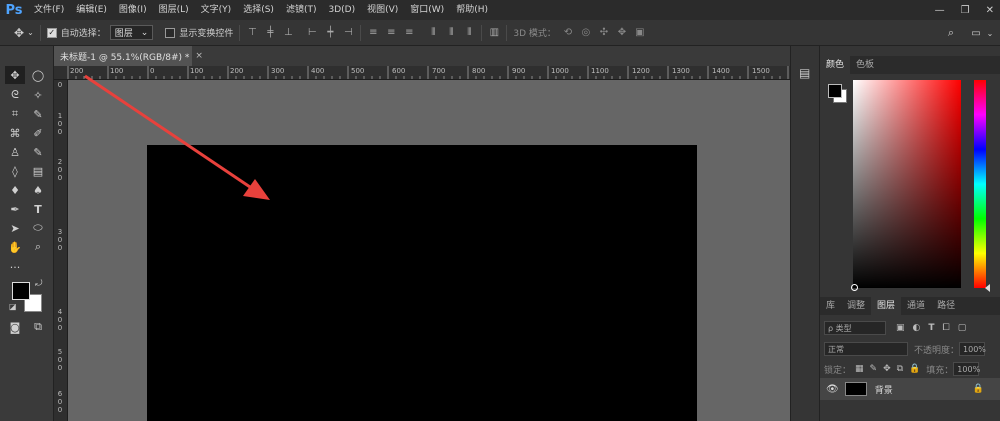 The width and height of the screenshot is (1000, 421). What do you see at coordinates (409, 33) in the screenshot?
I see `distribute-bottom-icon: ≡` at bounding box center [409, 33].